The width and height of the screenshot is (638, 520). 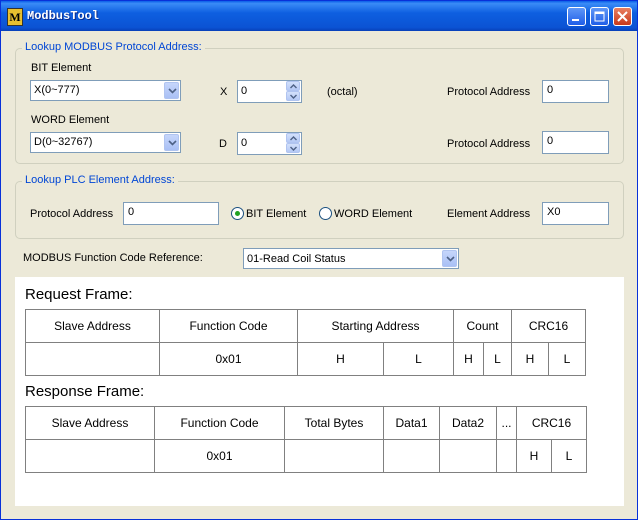 What do you see at coordinates (92, 359) in the screenshot?
I see `request-cell-slave` at bounding box center [92, 359].